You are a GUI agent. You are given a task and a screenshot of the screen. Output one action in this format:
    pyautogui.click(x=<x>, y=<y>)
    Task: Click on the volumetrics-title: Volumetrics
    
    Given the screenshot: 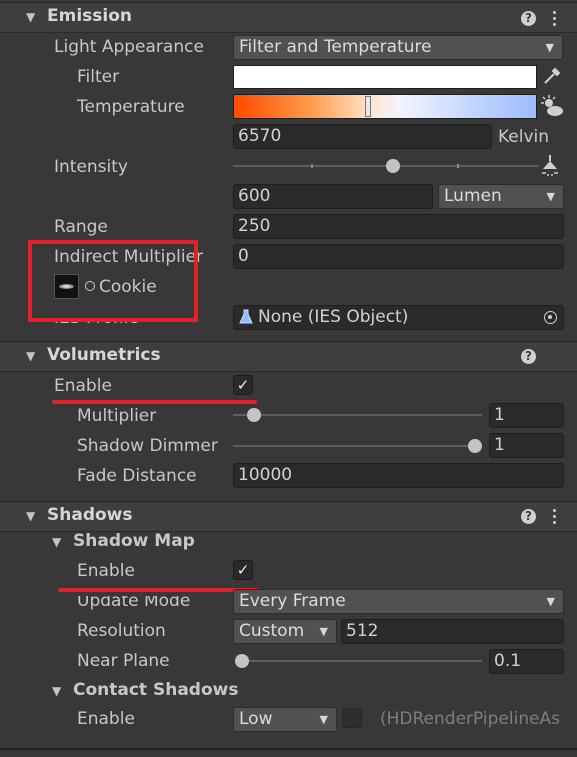 What is the action you would take?
    pyautogui.click(x=104, y=355)
    